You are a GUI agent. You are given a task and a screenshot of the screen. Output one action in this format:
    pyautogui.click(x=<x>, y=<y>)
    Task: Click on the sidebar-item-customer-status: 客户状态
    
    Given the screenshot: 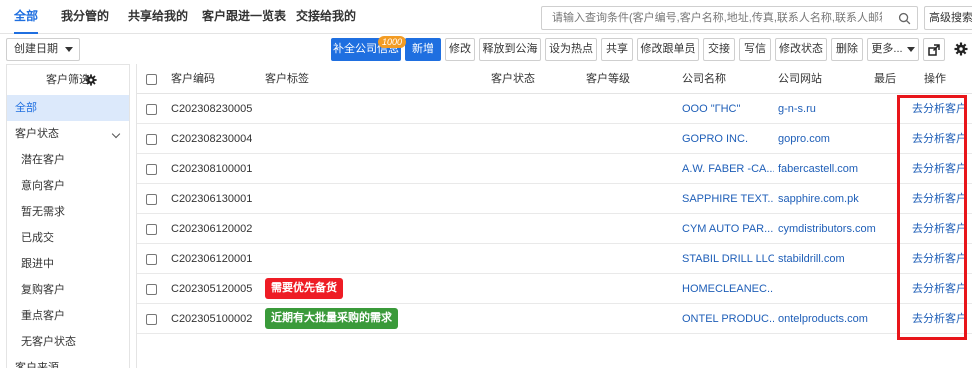 What is the action you would take?
    pyautogui.click(x=68, y=134)
    